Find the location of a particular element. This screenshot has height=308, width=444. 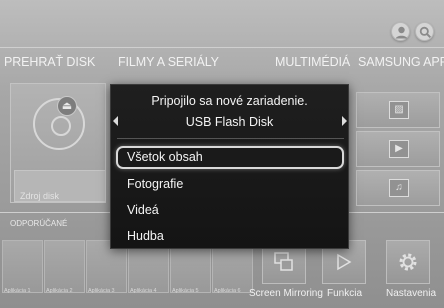

multimedia-videos-tile: ▶ is located at coordinates (398, 149).